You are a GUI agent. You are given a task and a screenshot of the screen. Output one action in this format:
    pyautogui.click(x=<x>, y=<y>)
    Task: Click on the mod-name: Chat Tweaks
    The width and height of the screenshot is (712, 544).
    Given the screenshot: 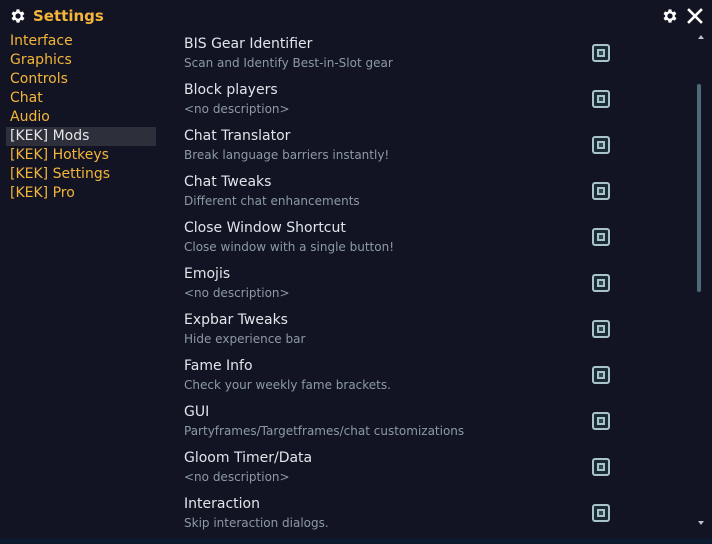 What is the action you would take?
    pyautogui.click(x=228, y=182)
    